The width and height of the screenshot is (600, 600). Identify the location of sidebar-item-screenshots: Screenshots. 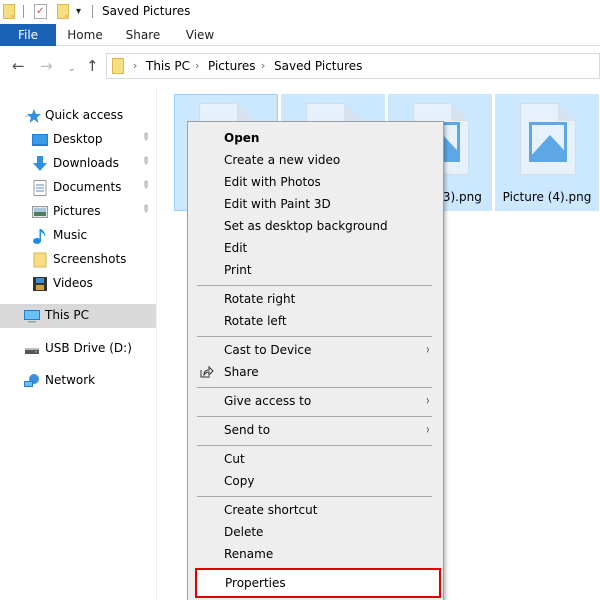
(78, 260).